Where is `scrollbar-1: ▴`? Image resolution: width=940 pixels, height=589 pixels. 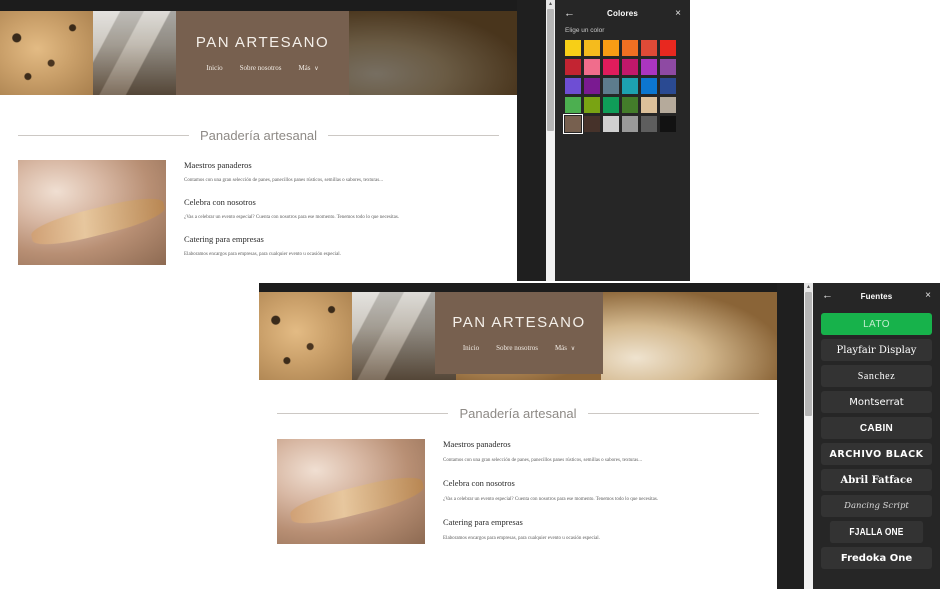 scrollbar-1: ▴ is located at coordinates (550, 140).